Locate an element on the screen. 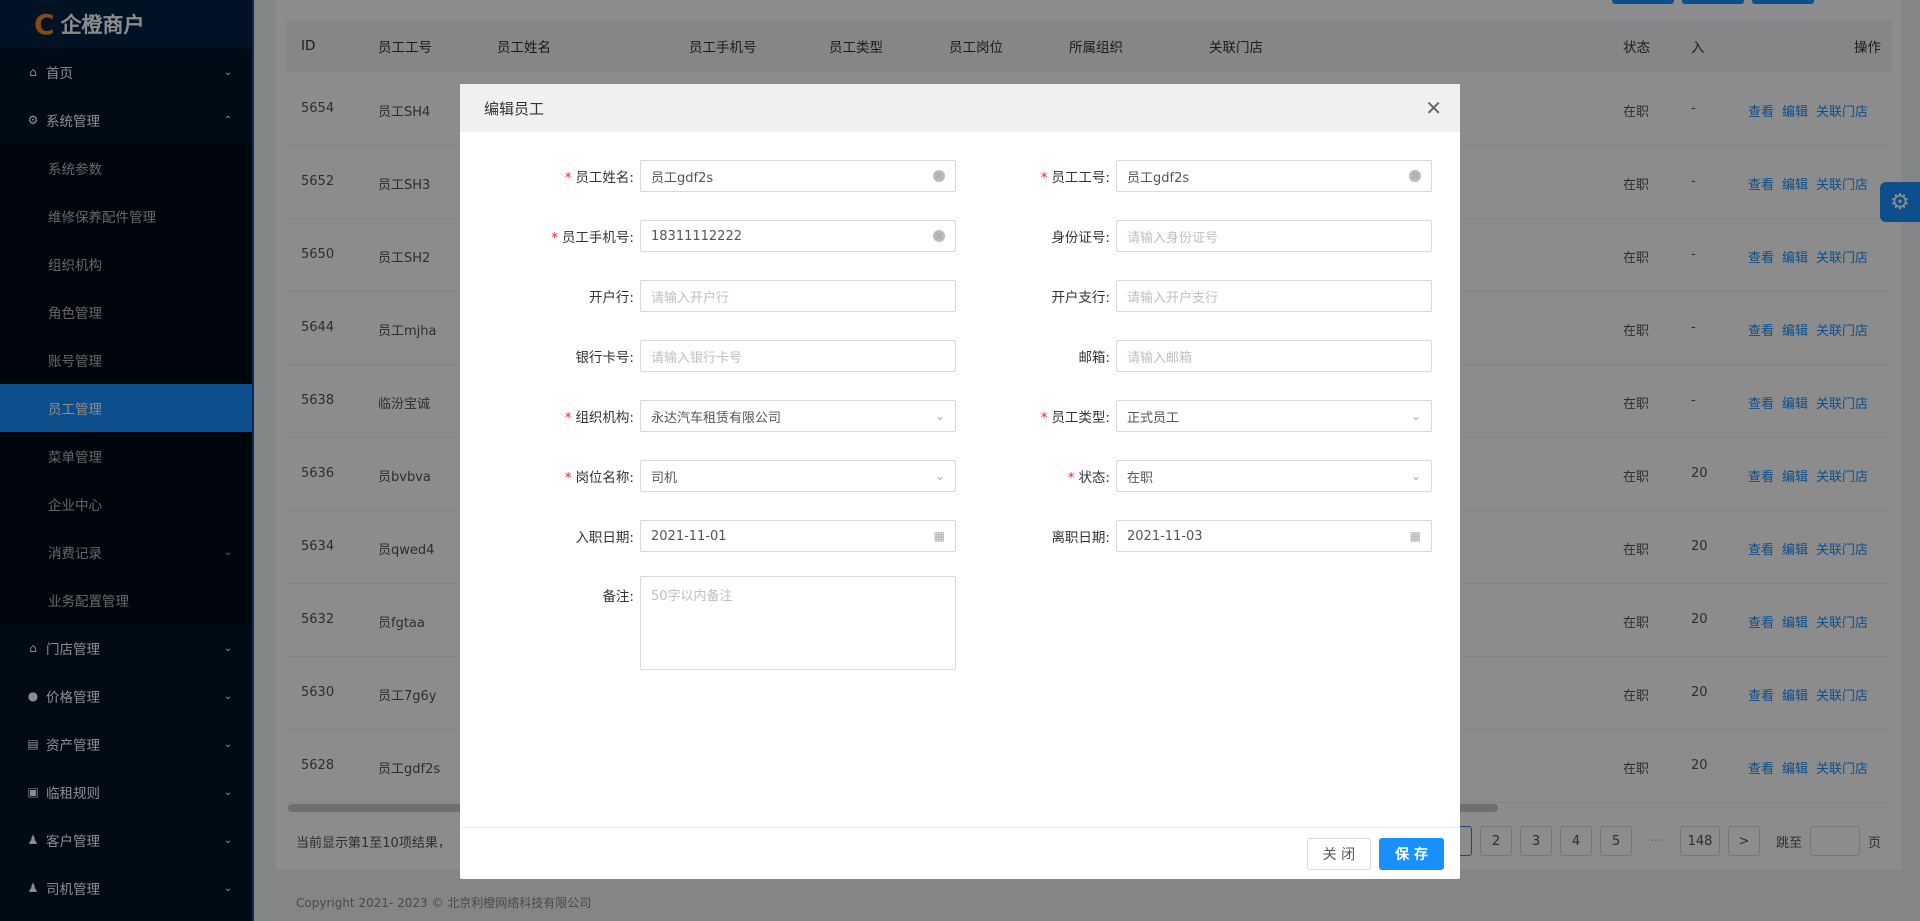  bank-card-input: 请输入银行卡号 is located at coordinates (798, 356).